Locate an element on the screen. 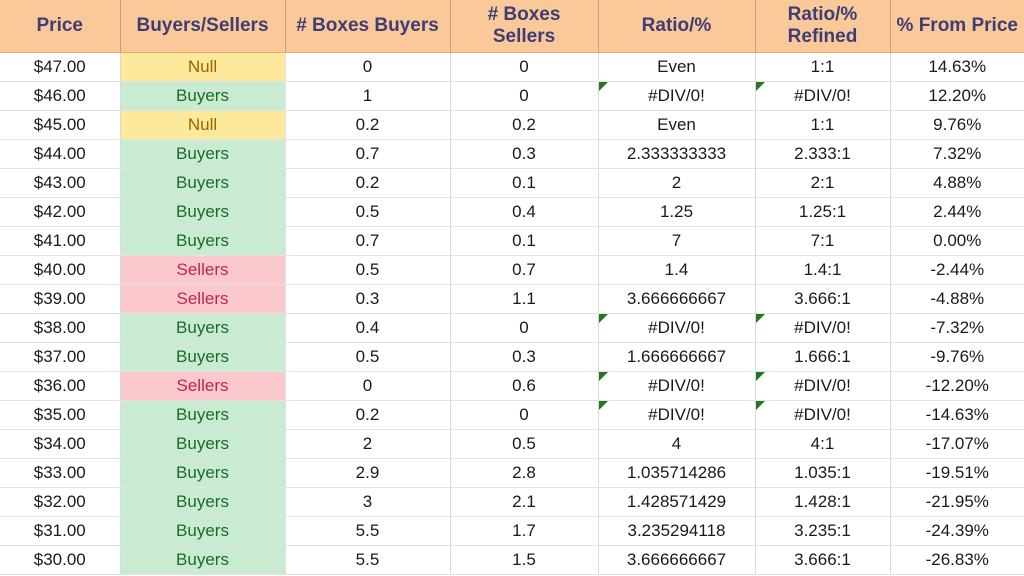 This screenshot has height=576, width=1024. cell-boxes-sellers: 0.6 is located at coordinates (524, 386).